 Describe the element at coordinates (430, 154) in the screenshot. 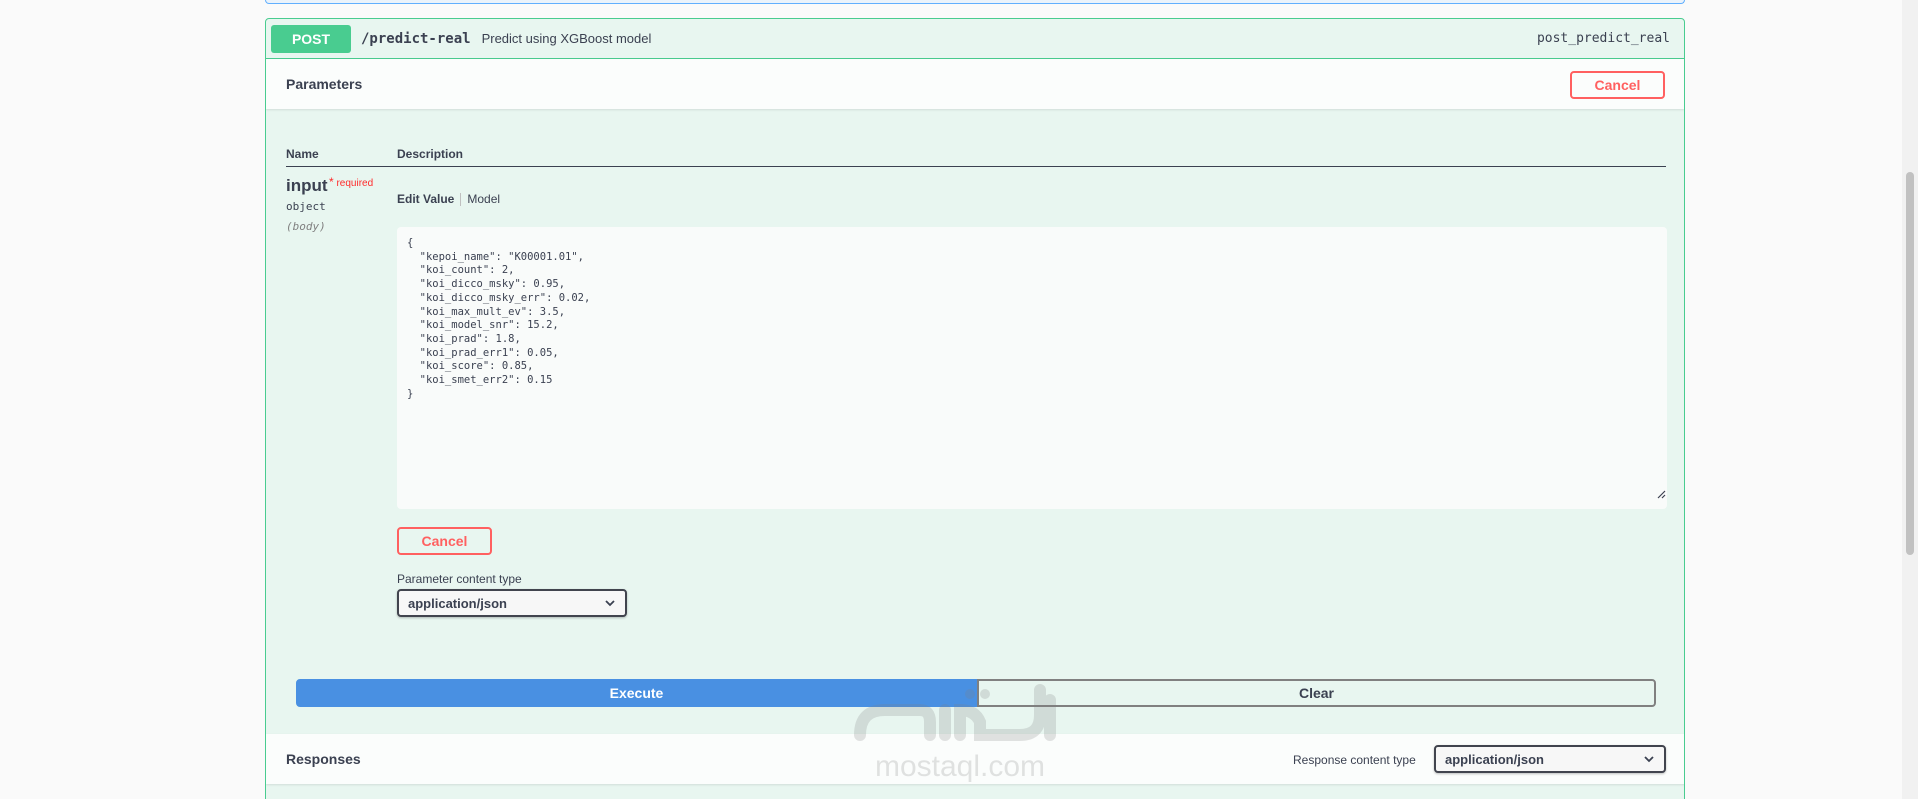

I see `column-header-description: Description` at that location.